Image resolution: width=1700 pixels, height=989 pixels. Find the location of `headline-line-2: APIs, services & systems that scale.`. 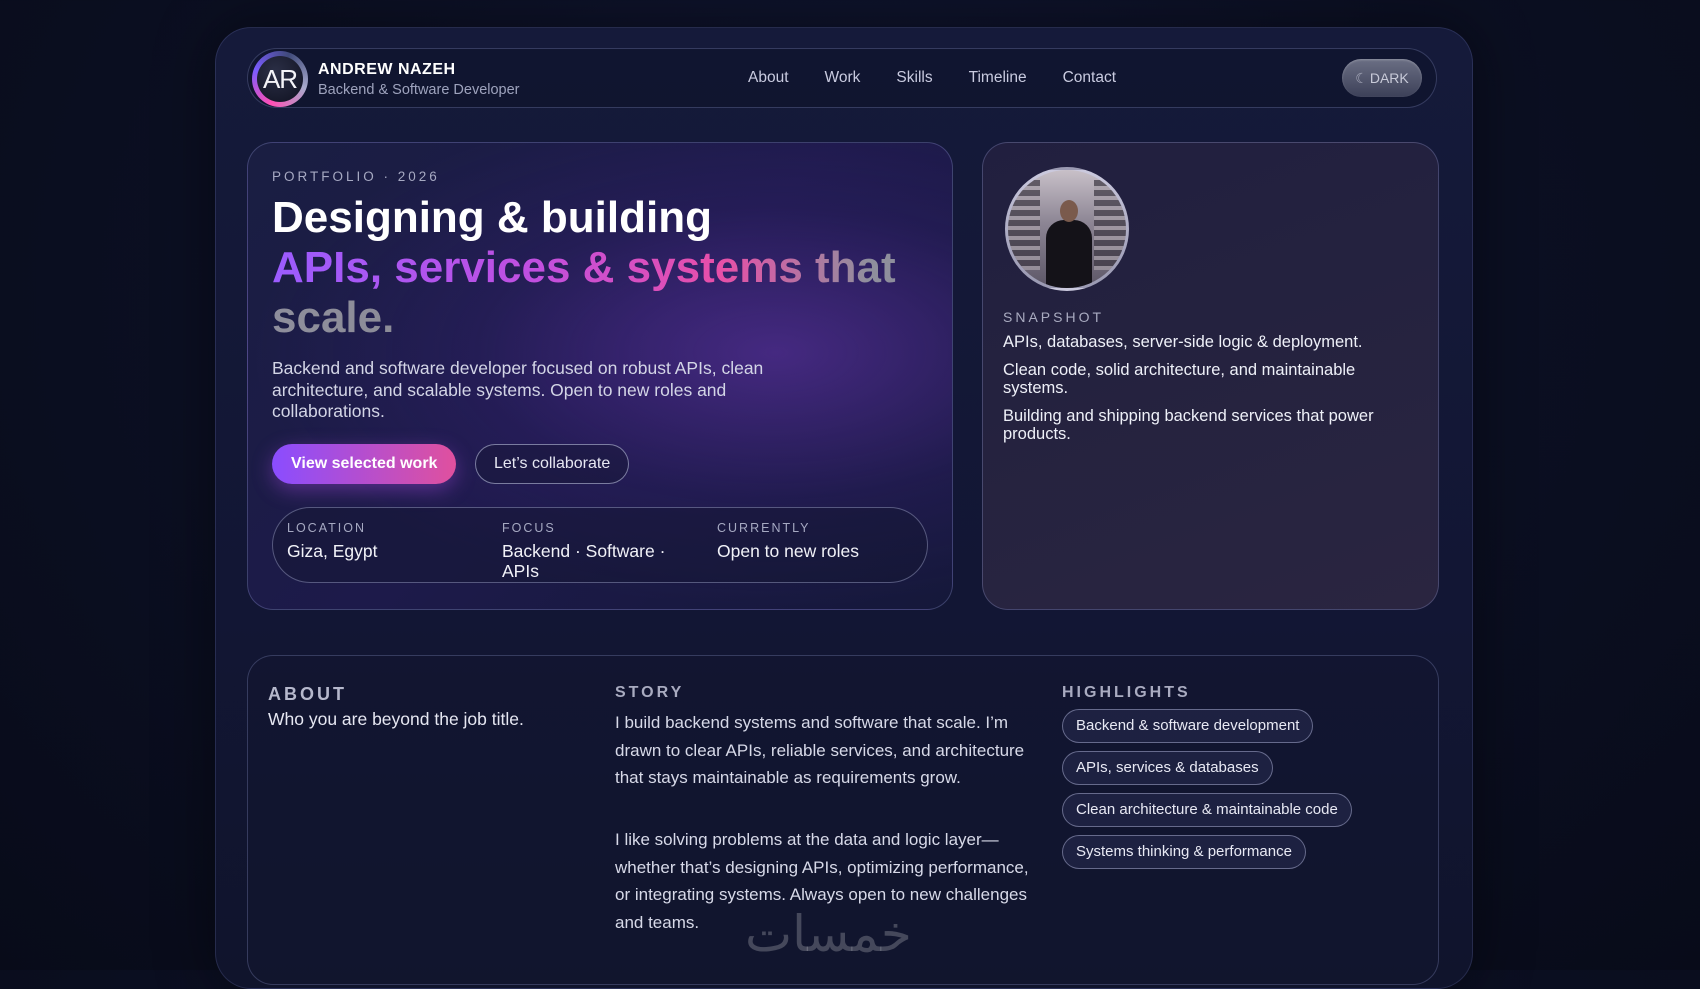

headline-line-2: APIs, services & systems that scale. is located at coordinates (584, 292).